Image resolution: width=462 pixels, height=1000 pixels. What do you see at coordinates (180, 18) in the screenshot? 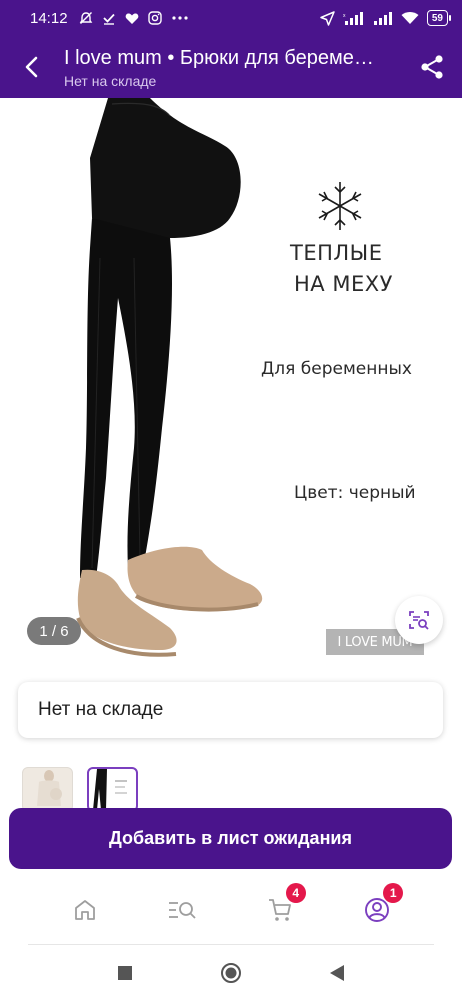
I see `more-dots-icon` at bounding box center [180, 18].